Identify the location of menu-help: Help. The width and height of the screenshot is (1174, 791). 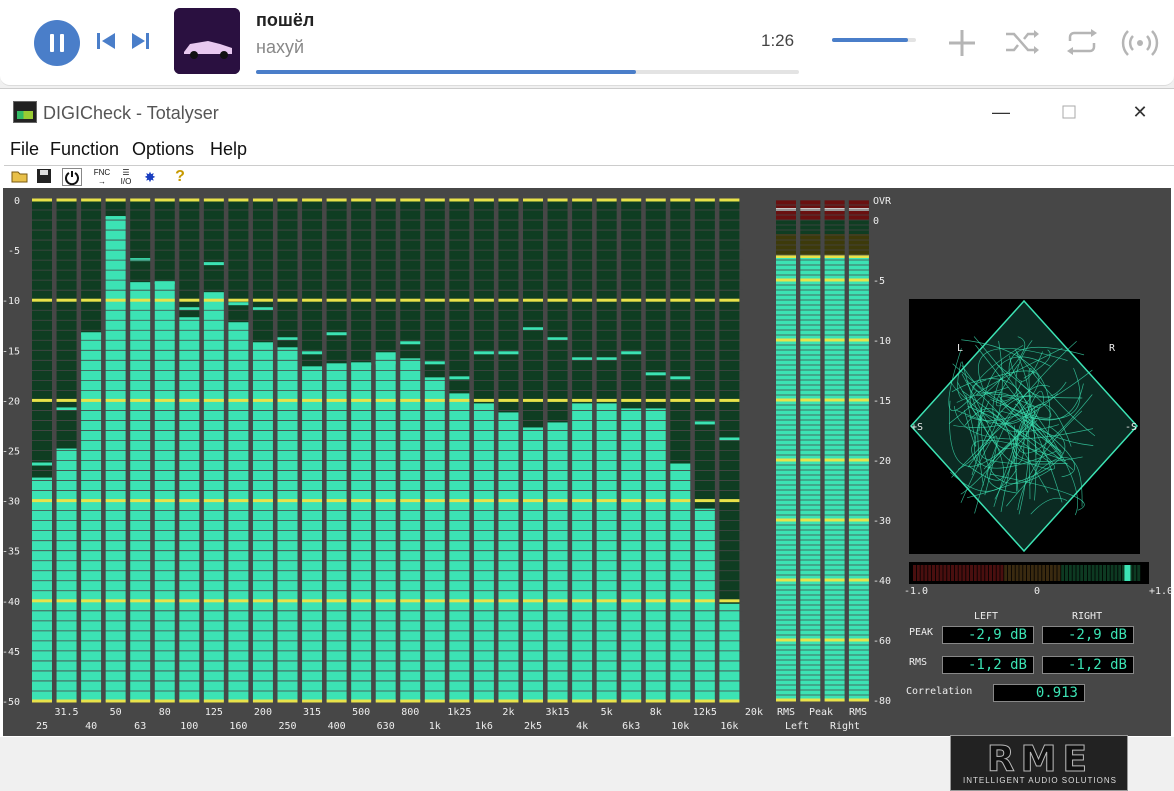
(228, 149).